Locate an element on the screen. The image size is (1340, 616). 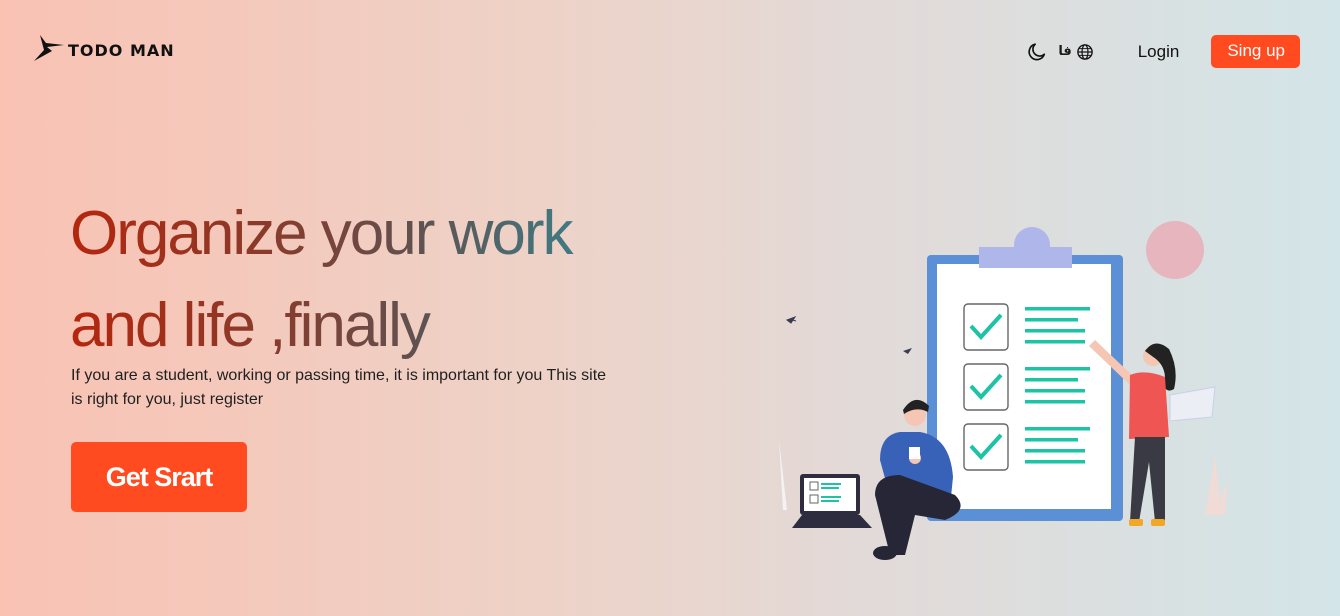
clipboard-clip is located at coordinates (1025, 257).